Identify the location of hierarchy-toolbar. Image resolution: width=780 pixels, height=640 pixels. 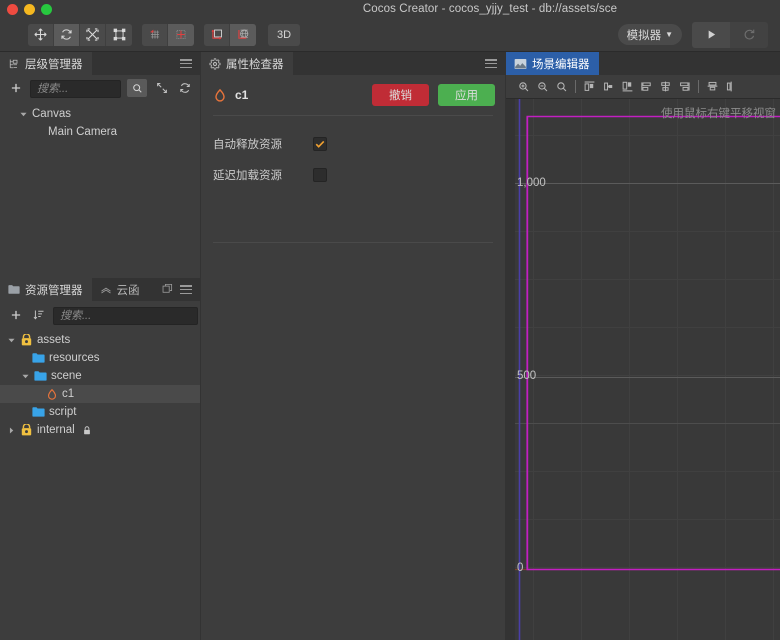
(100, 88).